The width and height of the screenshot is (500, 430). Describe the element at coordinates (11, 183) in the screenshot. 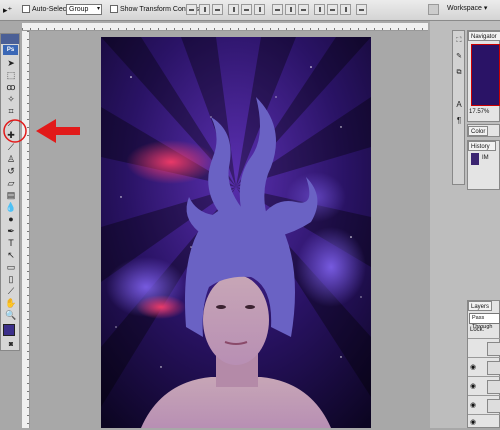

I see `eraser-tool-icon: ▱` at that location.